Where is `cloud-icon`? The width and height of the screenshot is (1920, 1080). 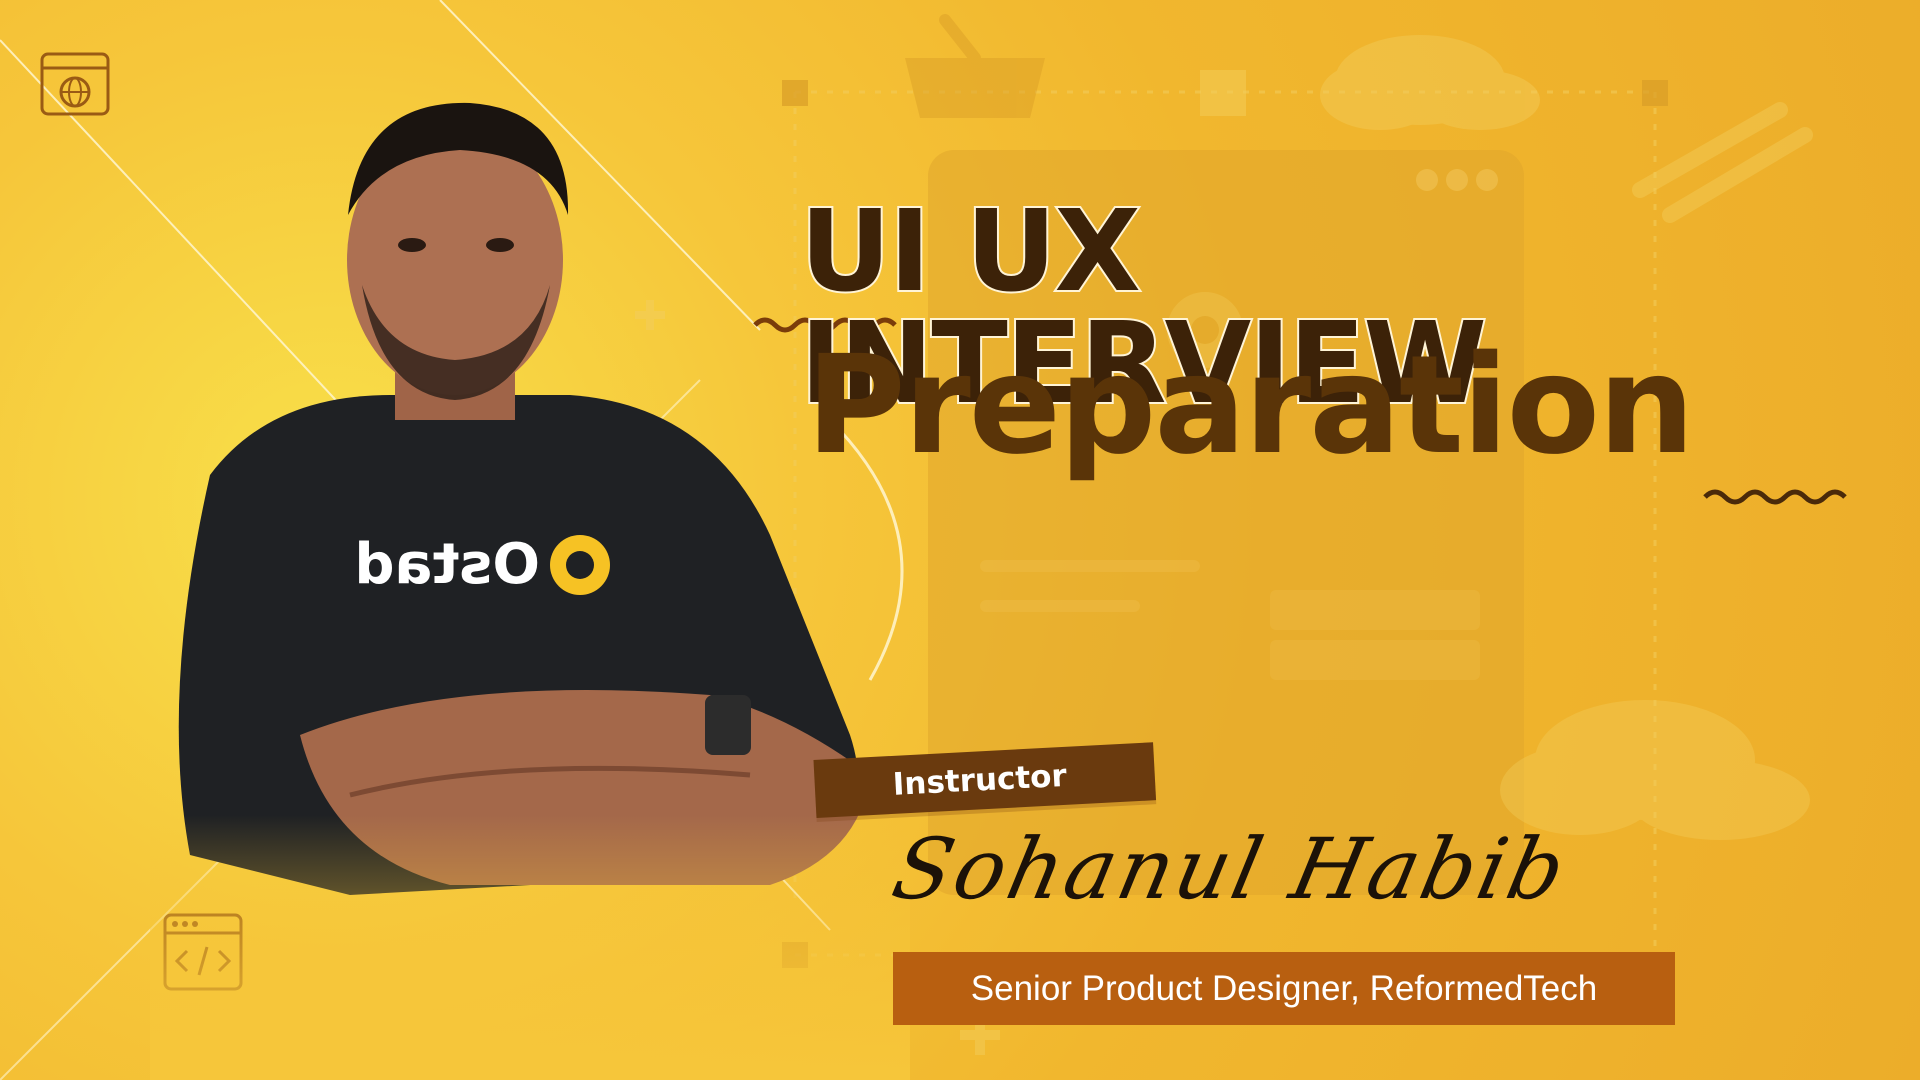
cloud-icon is located at coordinates (1430, 82).